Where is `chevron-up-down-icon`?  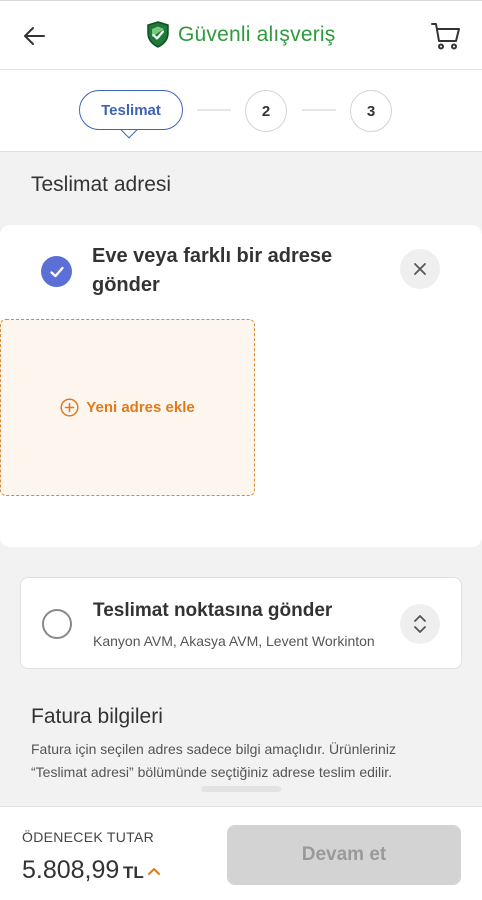 chevron-up-down-icon is located at coordinates (420, 624).